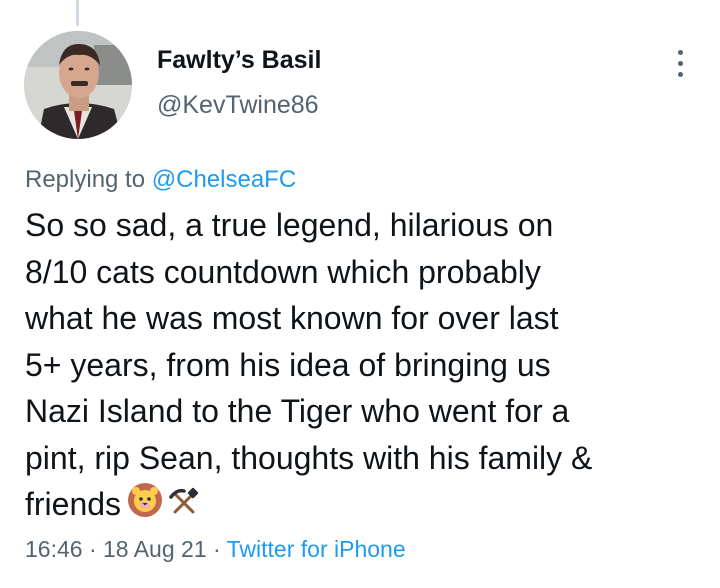  What do you see at coordinates (365, 504) in the screenshot?
I see `tweet-text-last-line: friends` at bounding box center [365, 504].